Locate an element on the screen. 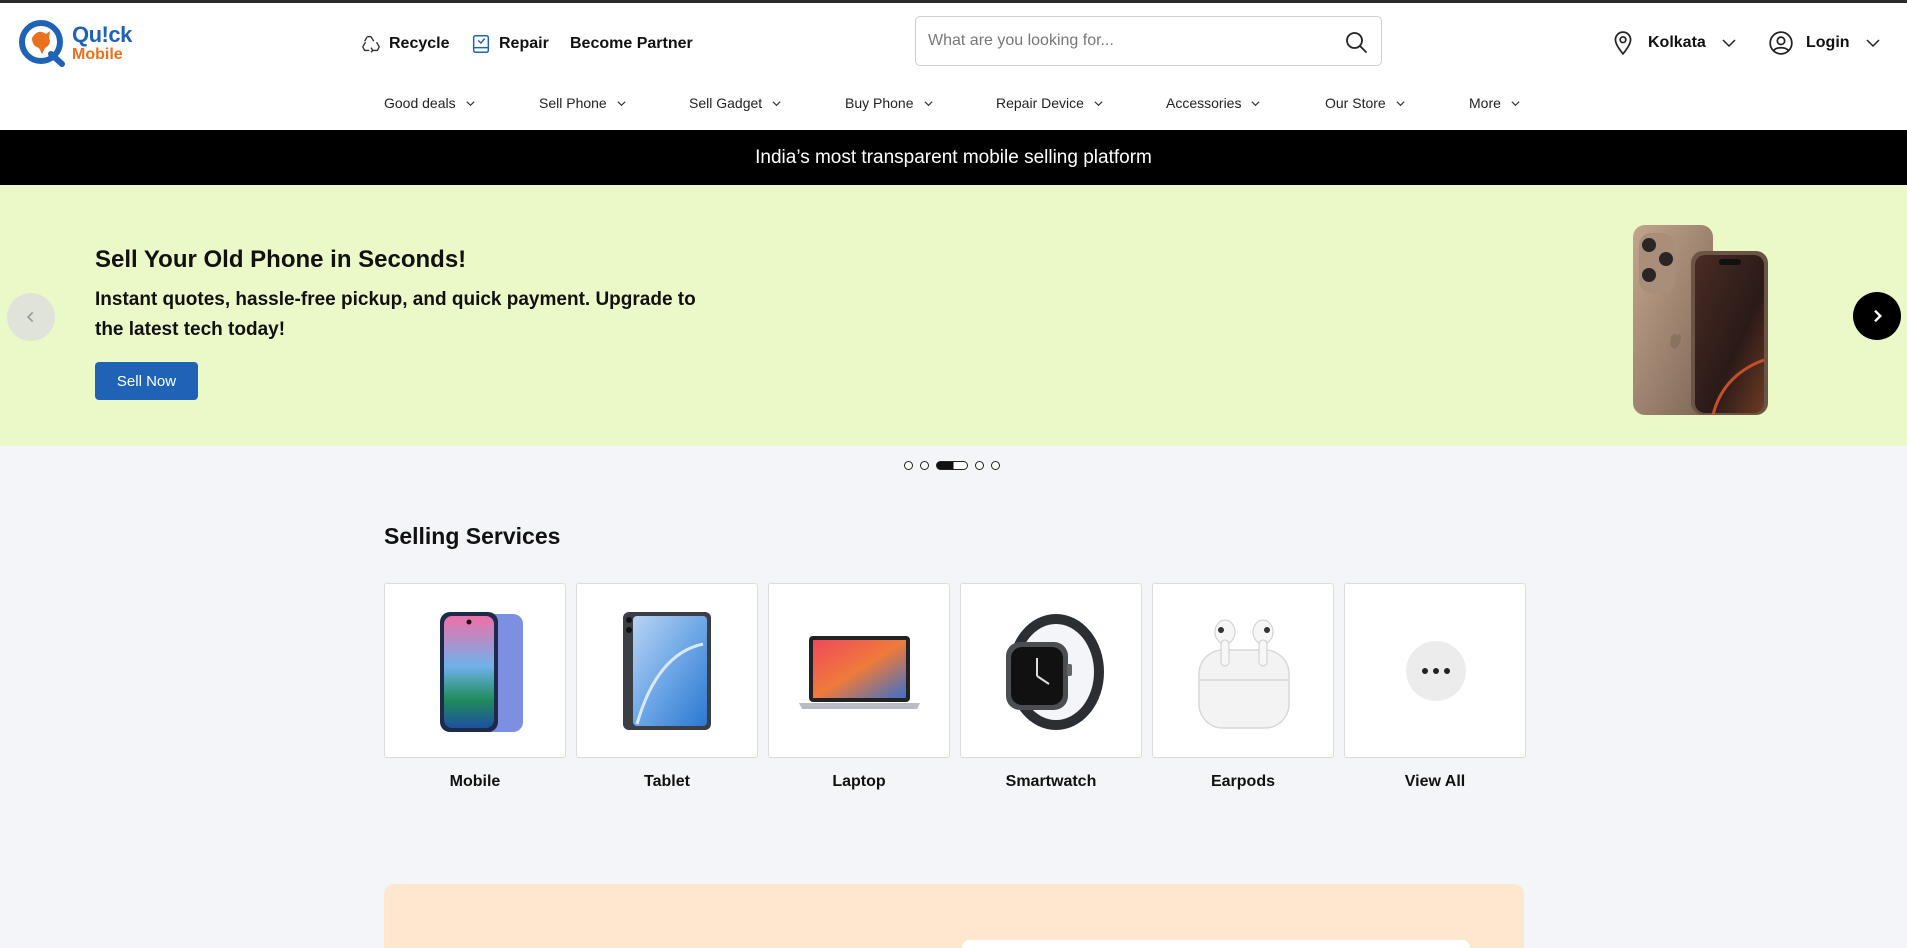 The width and height of the screenshot is (1907, 948). category-repair-device: Repair Device is located at coordinates (1050, 103).